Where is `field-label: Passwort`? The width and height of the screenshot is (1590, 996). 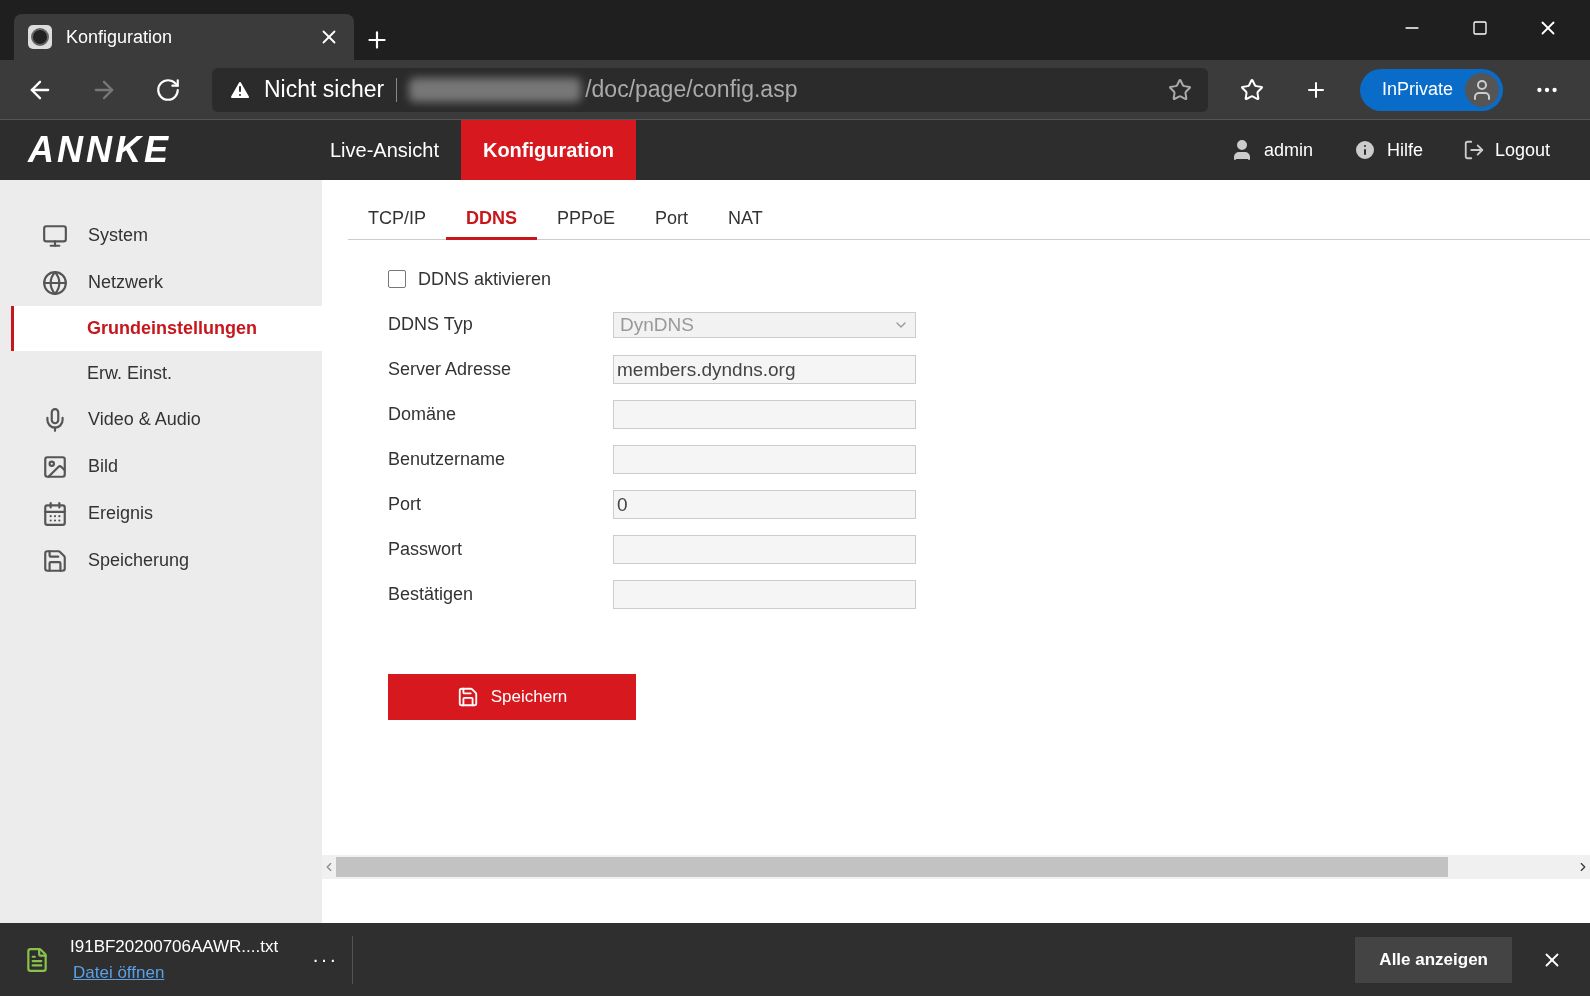 field-label: Passwort is located at coordinates (426, 549).